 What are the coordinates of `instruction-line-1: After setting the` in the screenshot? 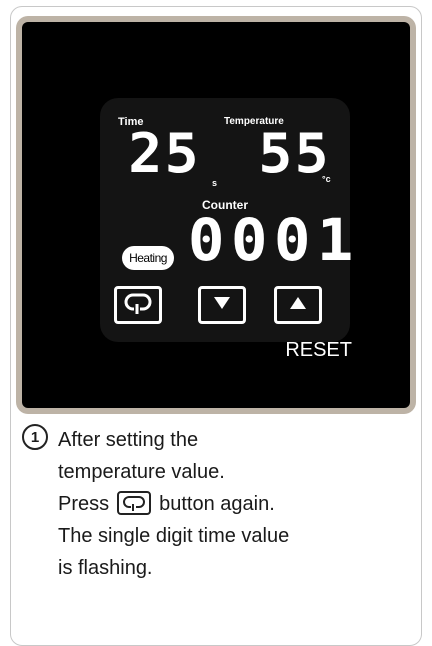 It's located at (128, 440).